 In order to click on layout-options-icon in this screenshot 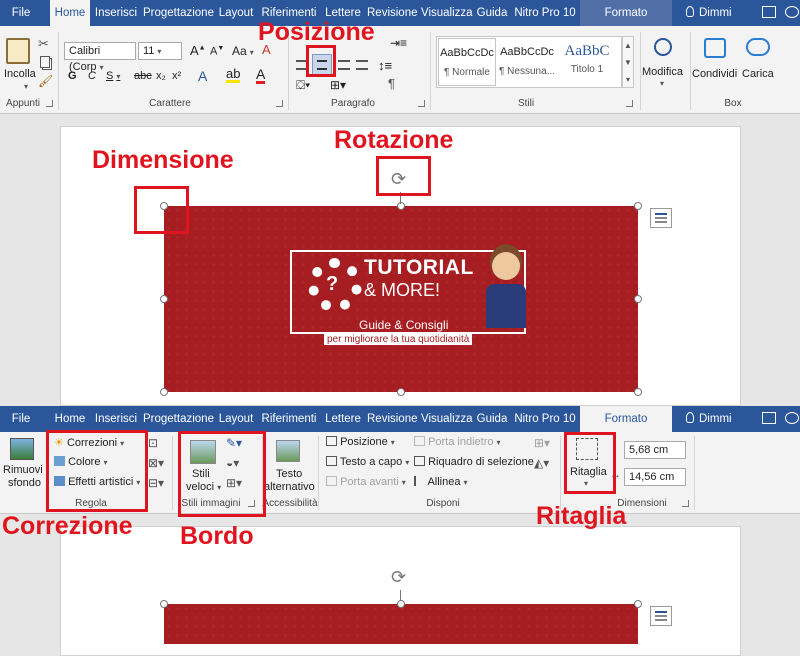, I will do `click(661, 218)`.